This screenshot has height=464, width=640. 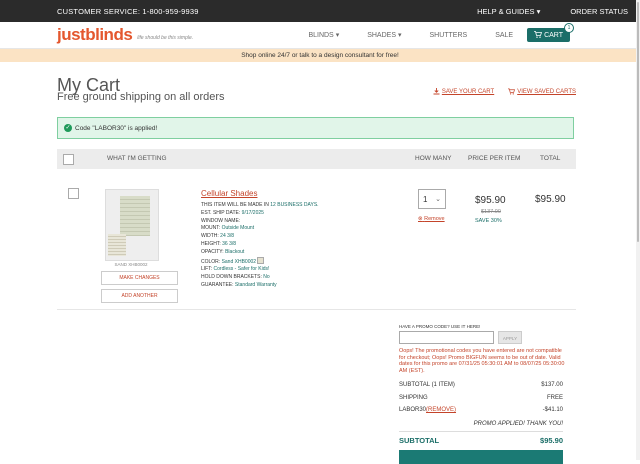 What do you see at coordinates (315, 128) in the screenshot?
I see `promo-applied-alert: ✓ Code "LABOR30" is applied!` at bounding box center [315, 128].